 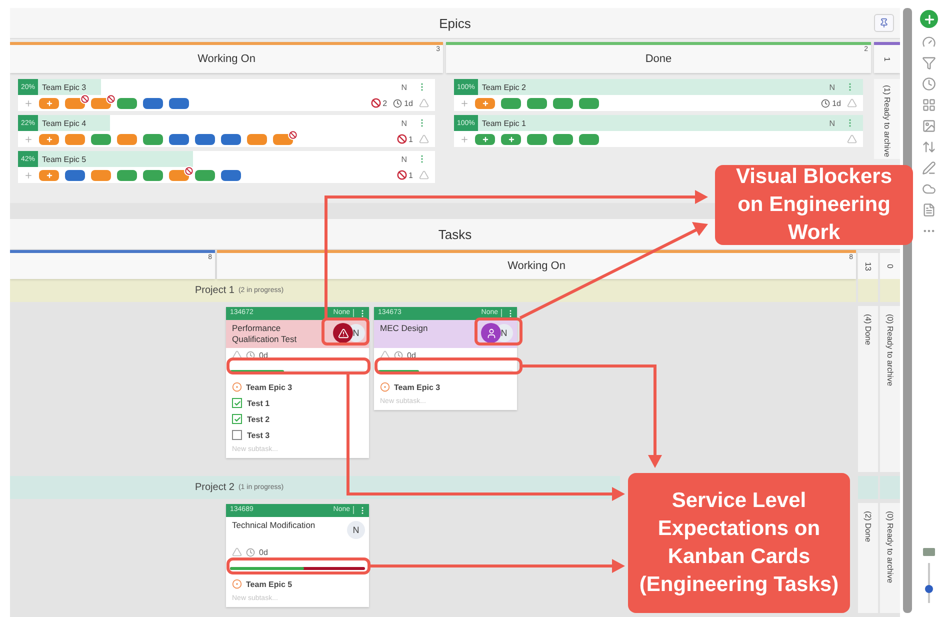 What do you see at coordinates (455, 234) in the screenshot?
I see `section-title: Tasks` at bounding box center [455, 234].